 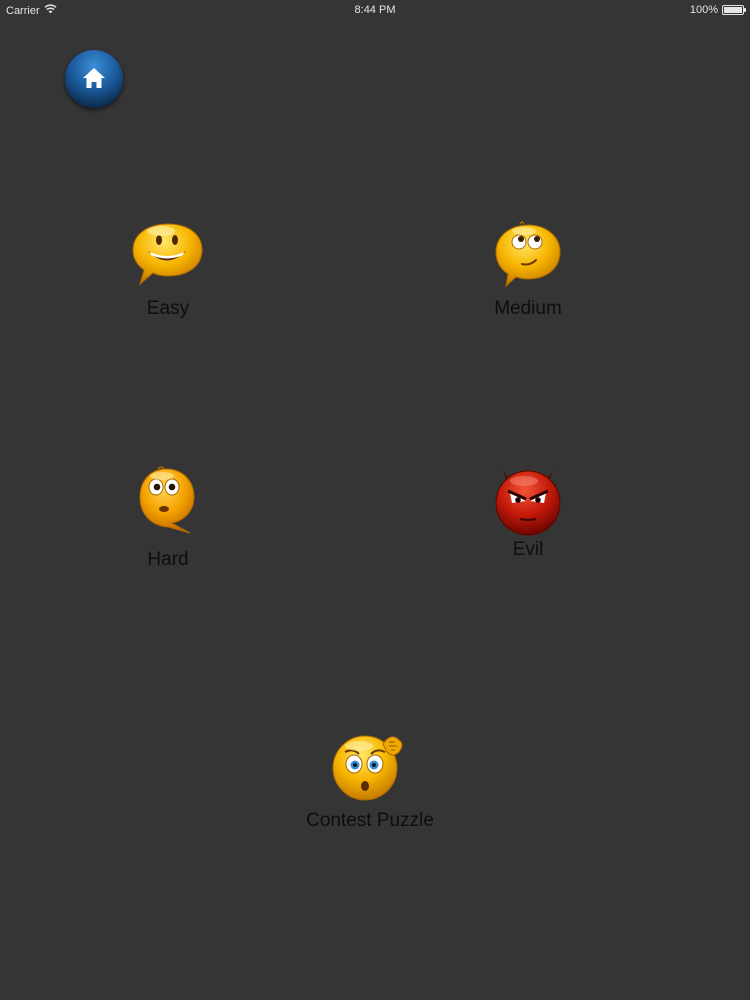 I want to click on status-bar: Carrier 8:44 PM 100%, so click(x=375, y=10).